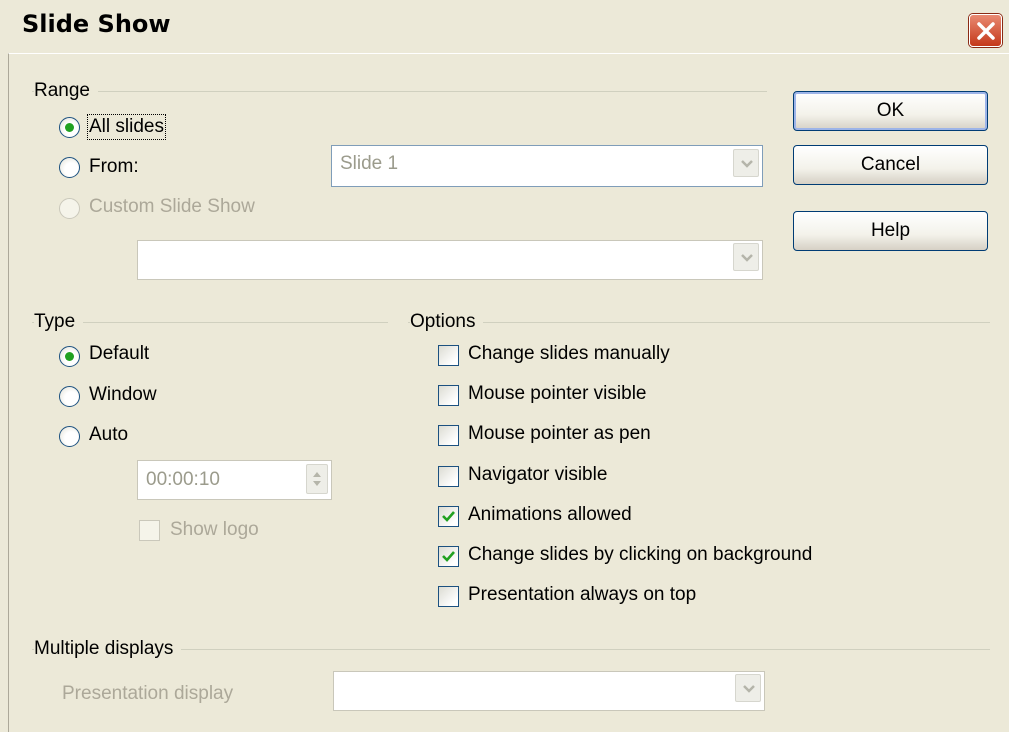  Describe the element at coordinates (119, 354) in the screenshot. I see `type-default-label: Default` at that location.